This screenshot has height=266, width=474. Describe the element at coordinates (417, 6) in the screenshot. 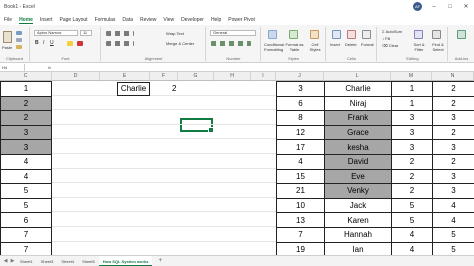

I see `avatar: AF` at that location.